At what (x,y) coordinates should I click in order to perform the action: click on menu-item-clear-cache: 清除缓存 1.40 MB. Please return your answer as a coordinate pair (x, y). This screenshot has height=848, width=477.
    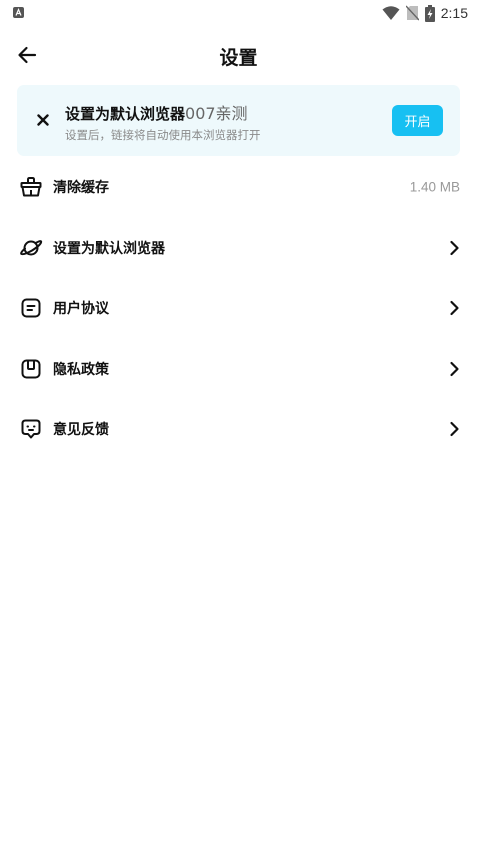
    Looking at the image, I should click on (238, 187).